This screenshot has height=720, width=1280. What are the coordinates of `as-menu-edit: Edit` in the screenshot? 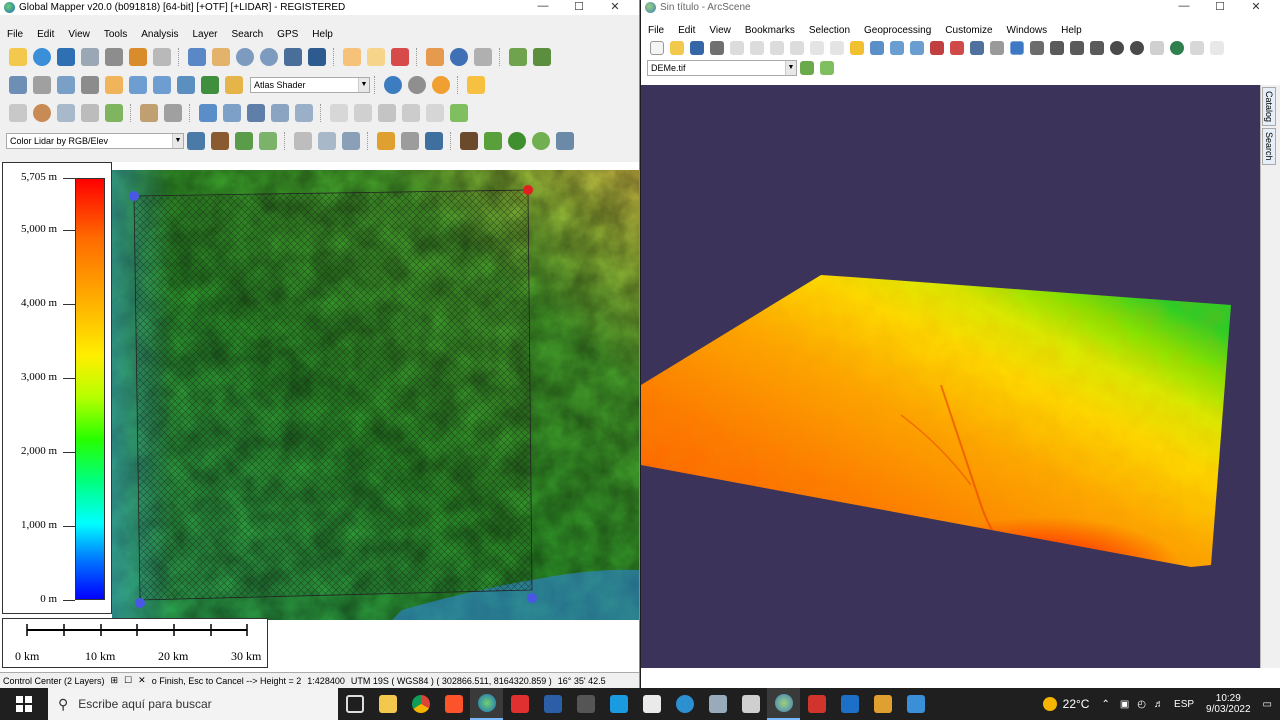 It's located at (686, 30).